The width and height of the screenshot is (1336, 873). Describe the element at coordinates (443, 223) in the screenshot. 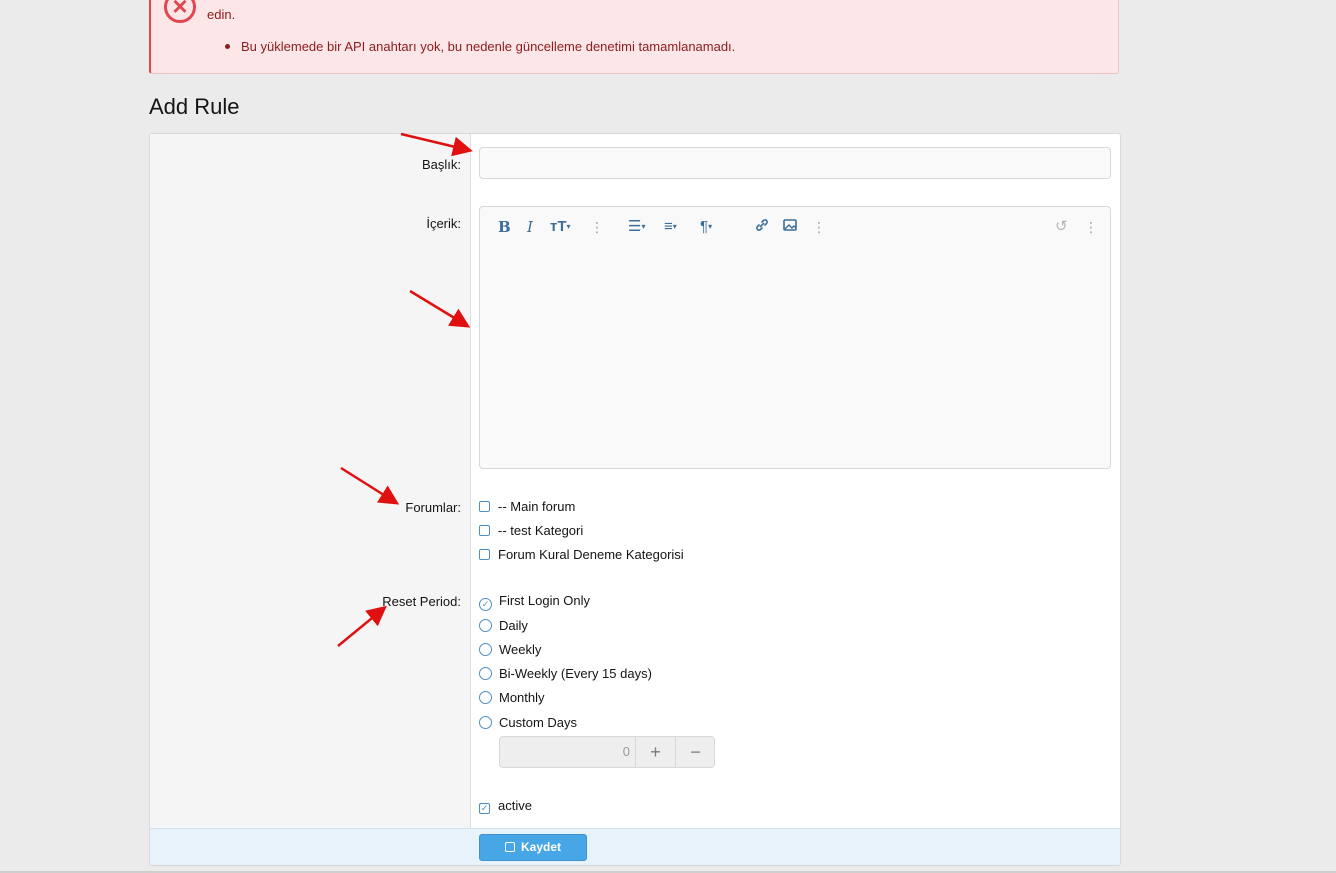

I see `content-label: İçerik:` at that location.